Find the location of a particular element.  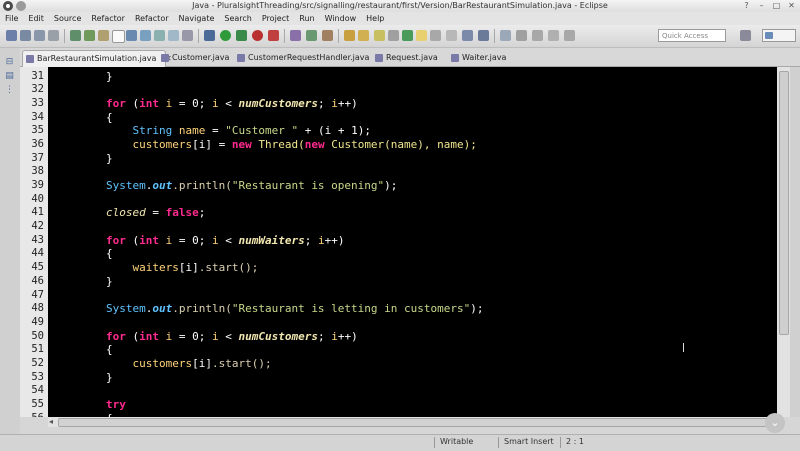

vertical-scrollbar is located at coordinates (783, 242).